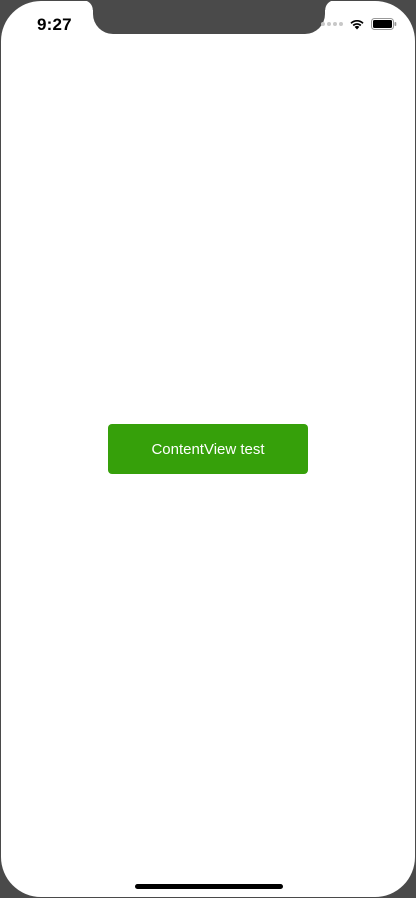 Image resolution: width=416 pixels, height=898 pixels. I want to click on contentview-test-button: ContentView test, so click(208, 449).